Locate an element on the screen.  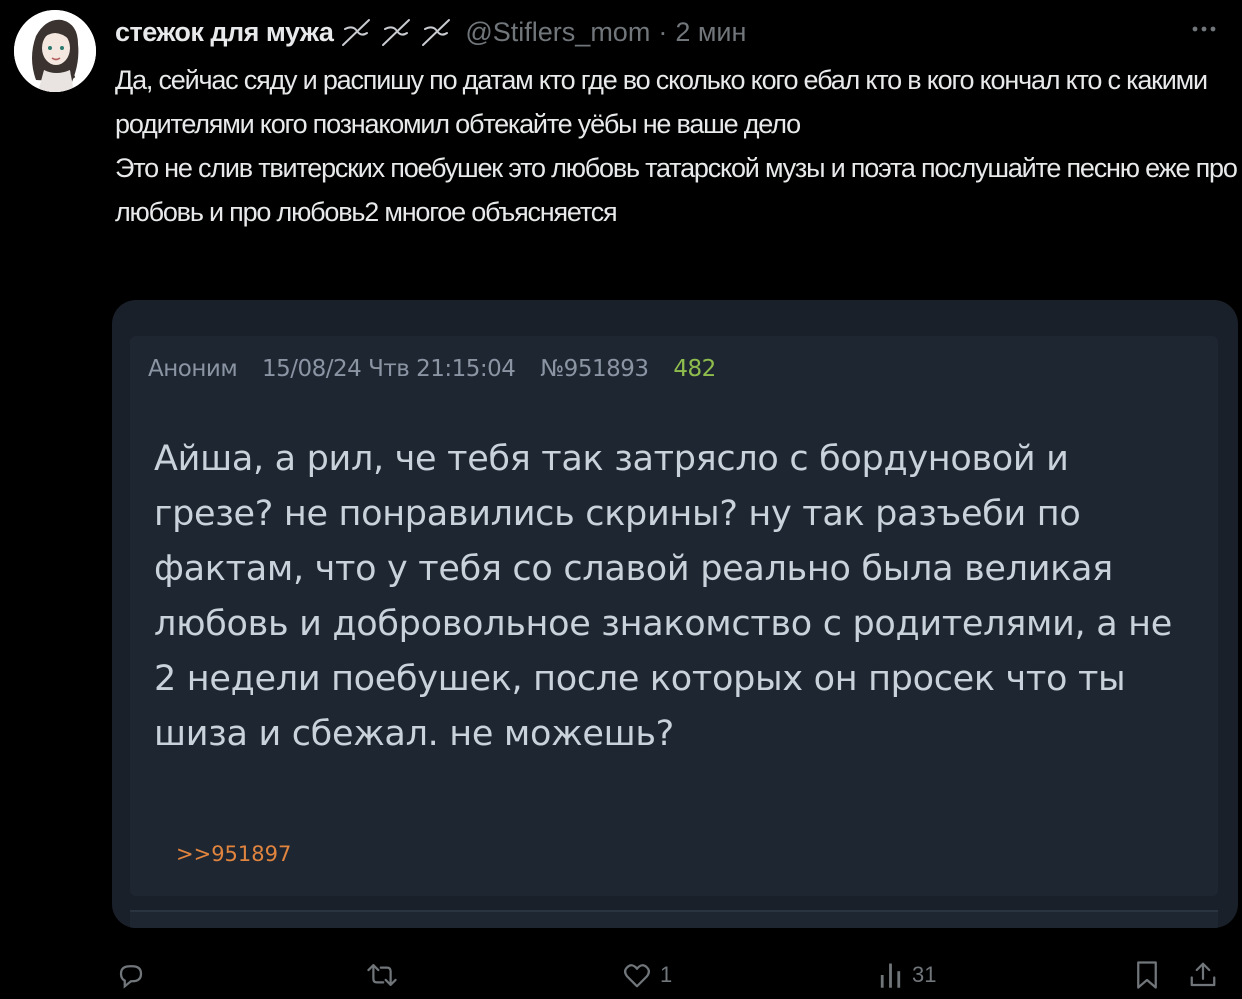
like-button: 1 is located at coordinates (647, 975).